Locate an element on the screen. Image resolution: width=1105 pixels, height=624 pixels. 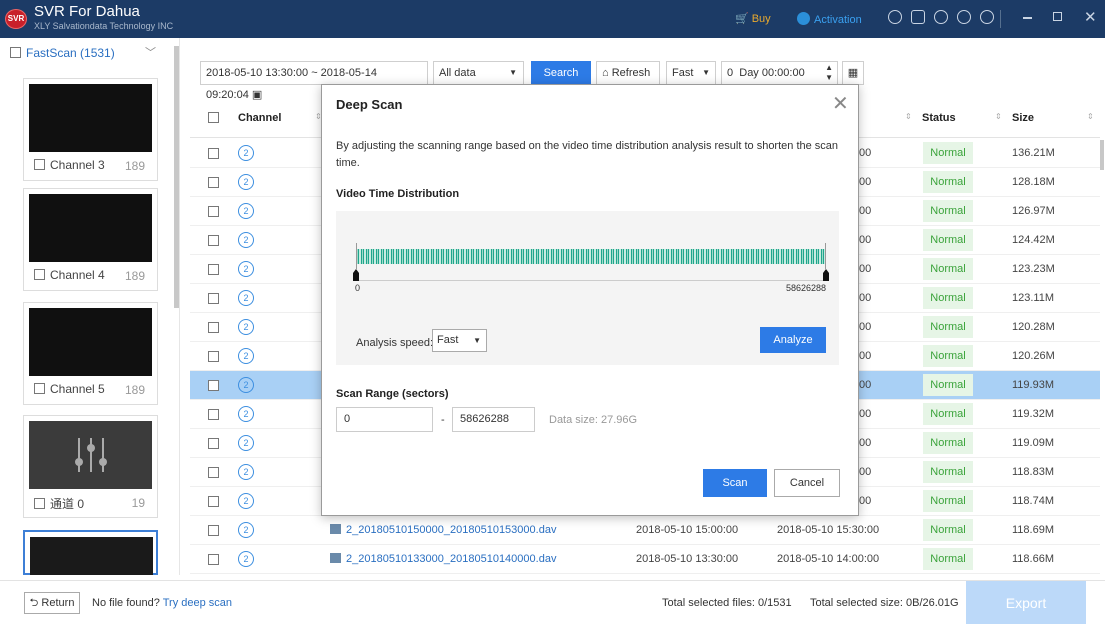
distribution-bar is located at coordinates (591, 256).